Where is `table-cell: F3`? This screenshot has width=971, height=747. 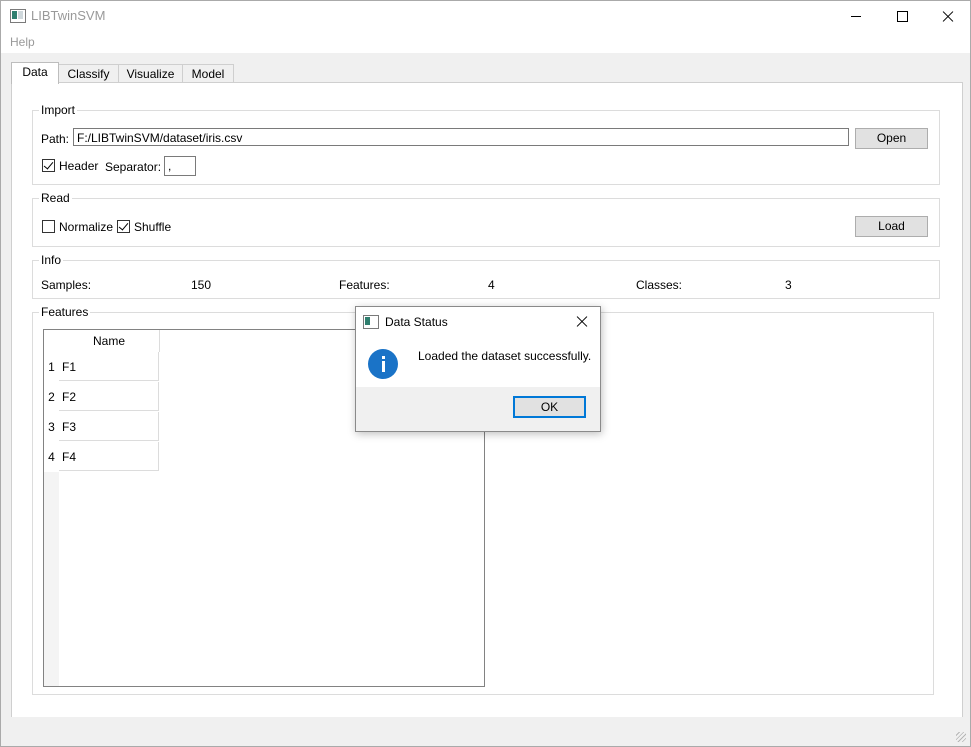
table-cell: F3 is located at coordinates (109, 426).